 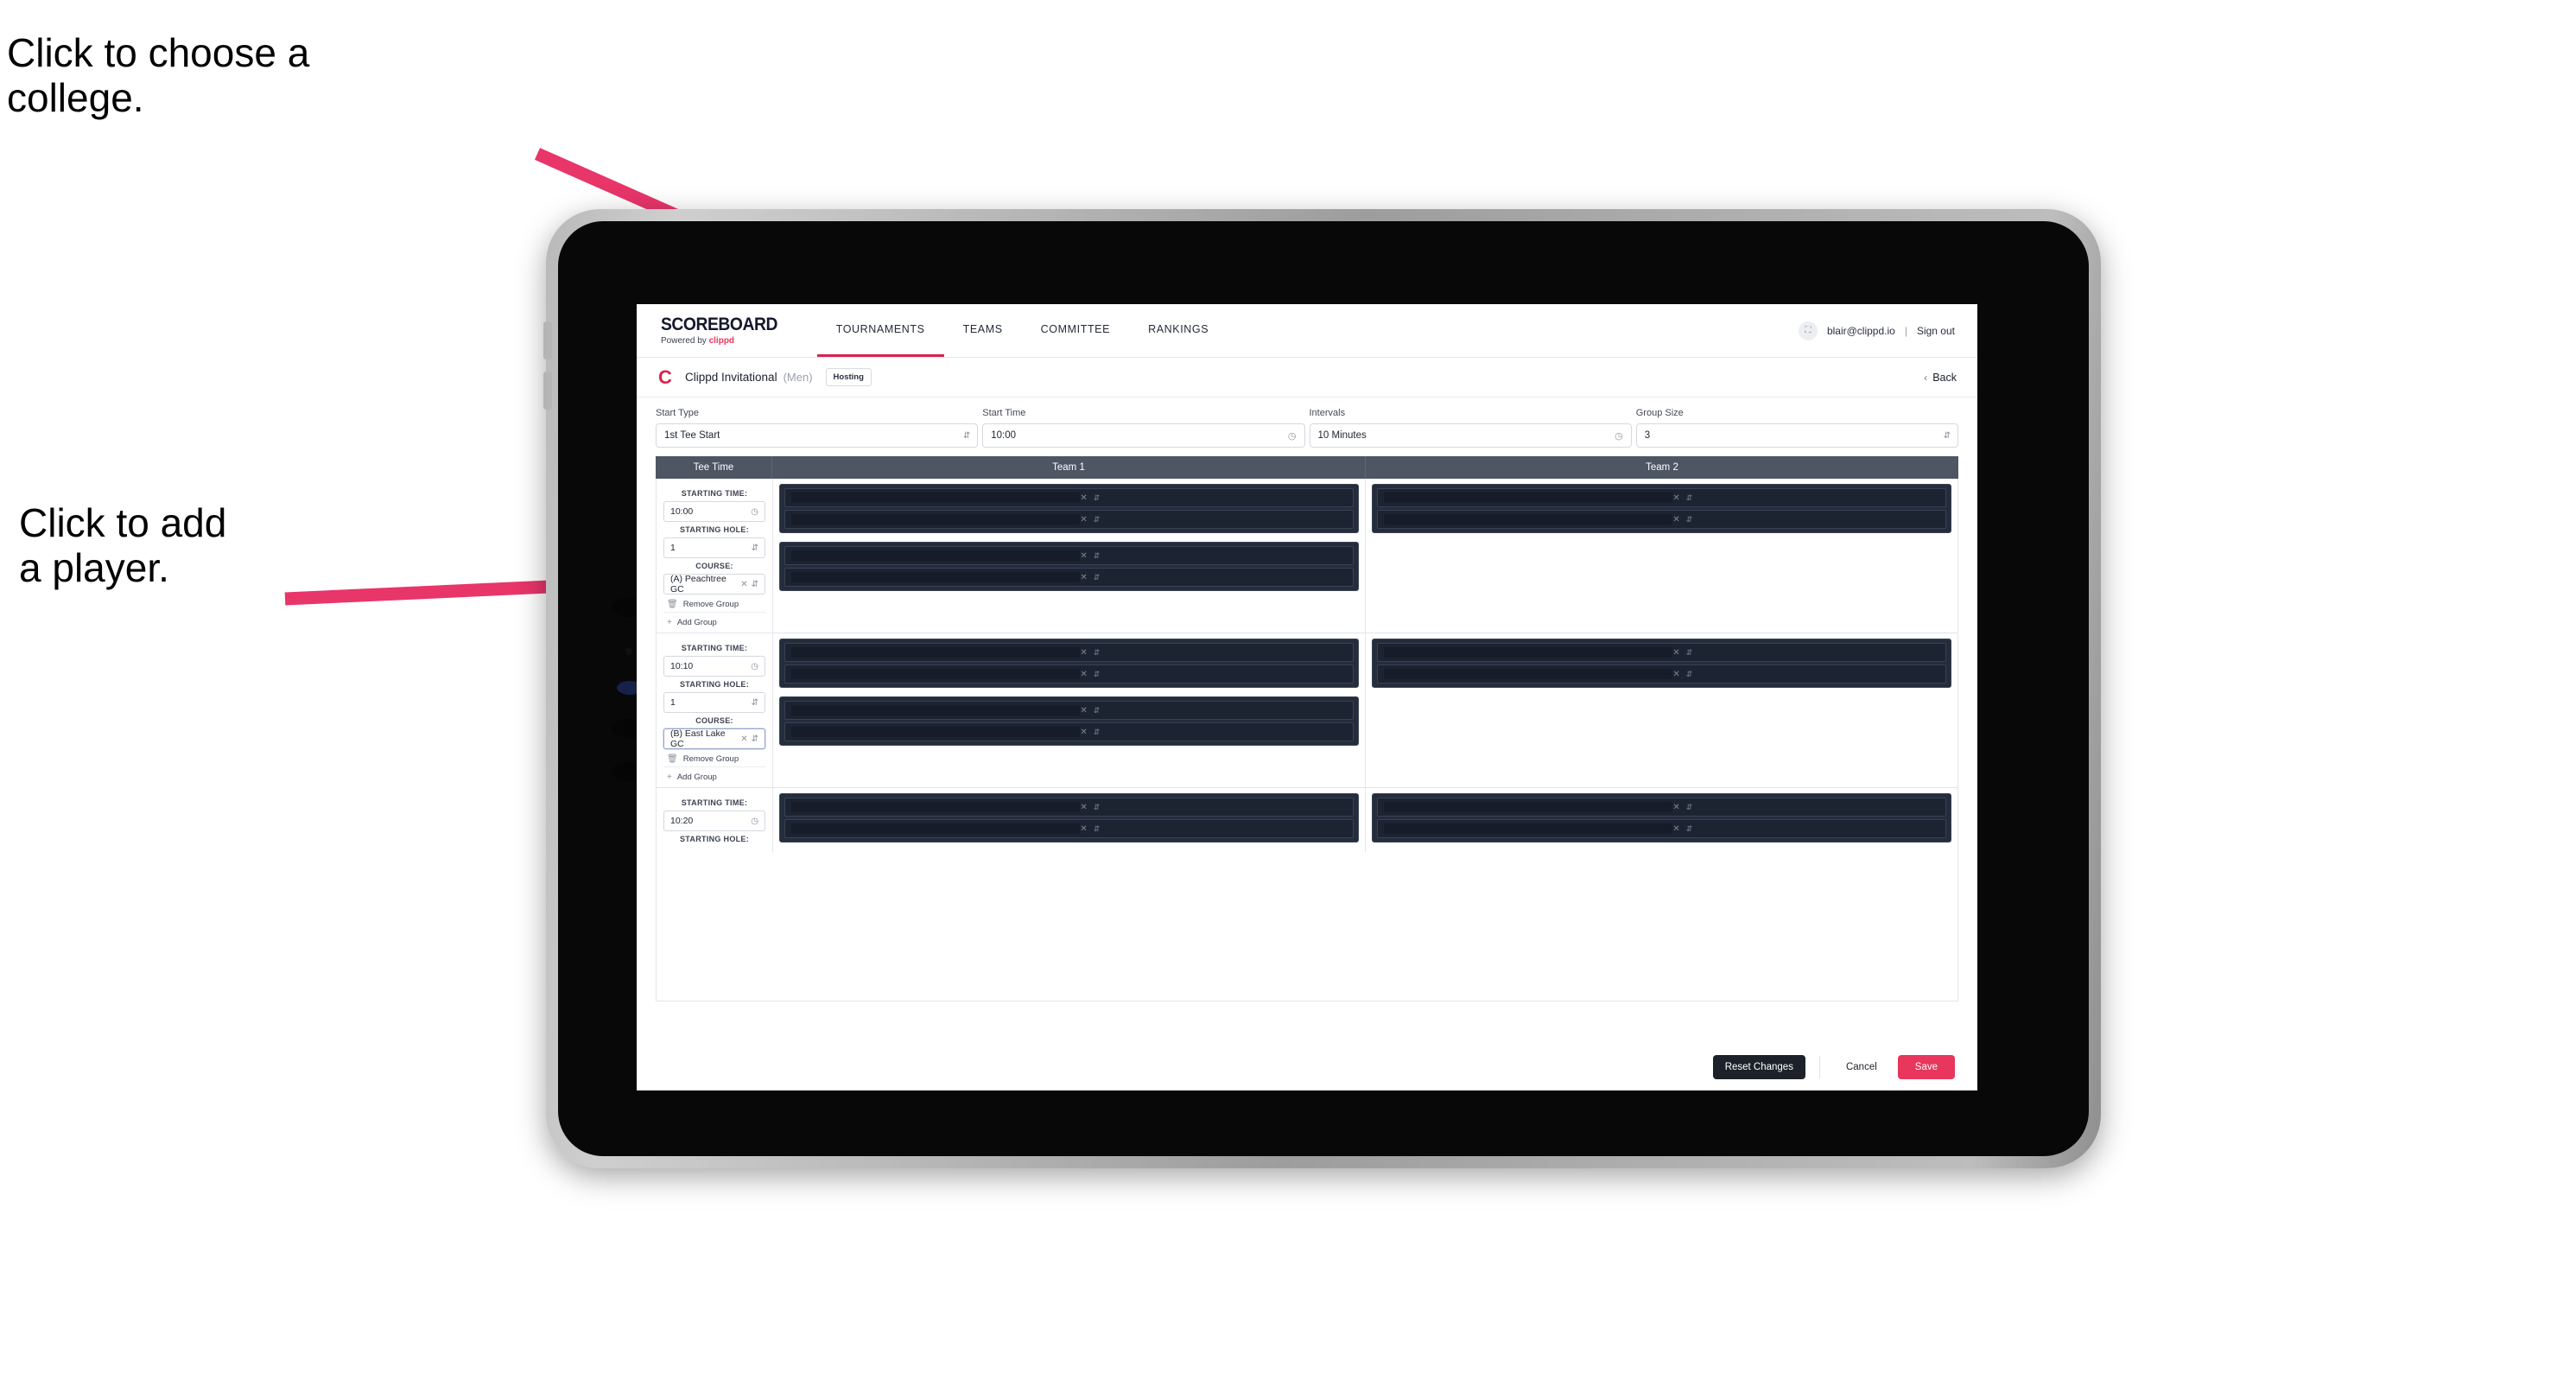 I want to click on sign-out-link: Sign out, so click(x=1936, y=331).